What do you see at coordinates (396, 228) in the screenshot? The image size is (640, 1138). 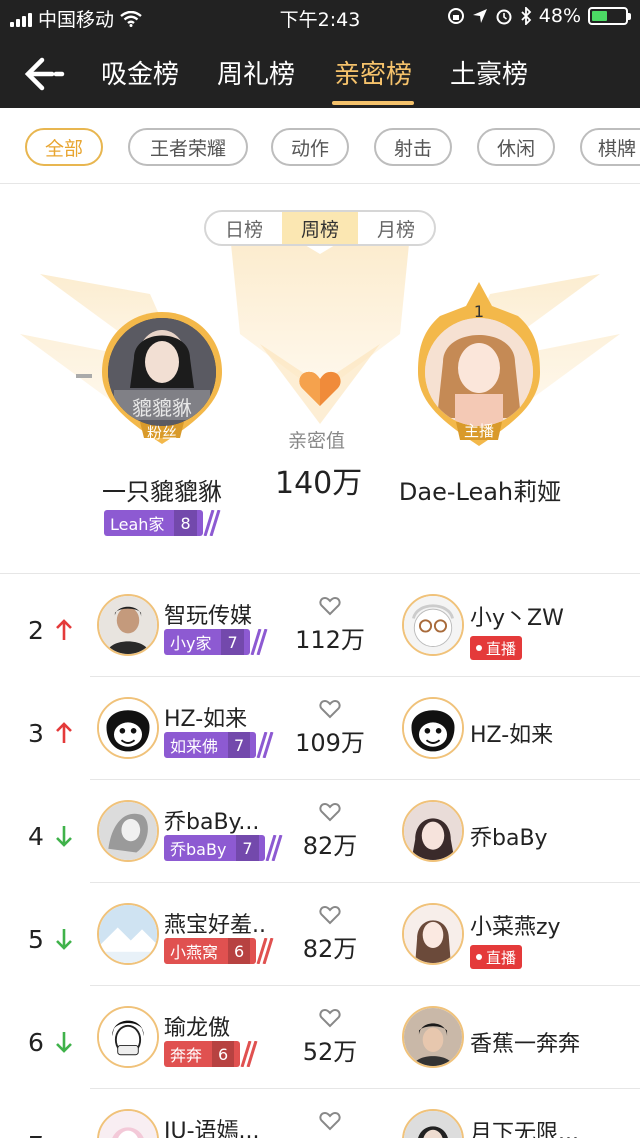 I see `period-month: 月榜` at bounding box center [396, 228].